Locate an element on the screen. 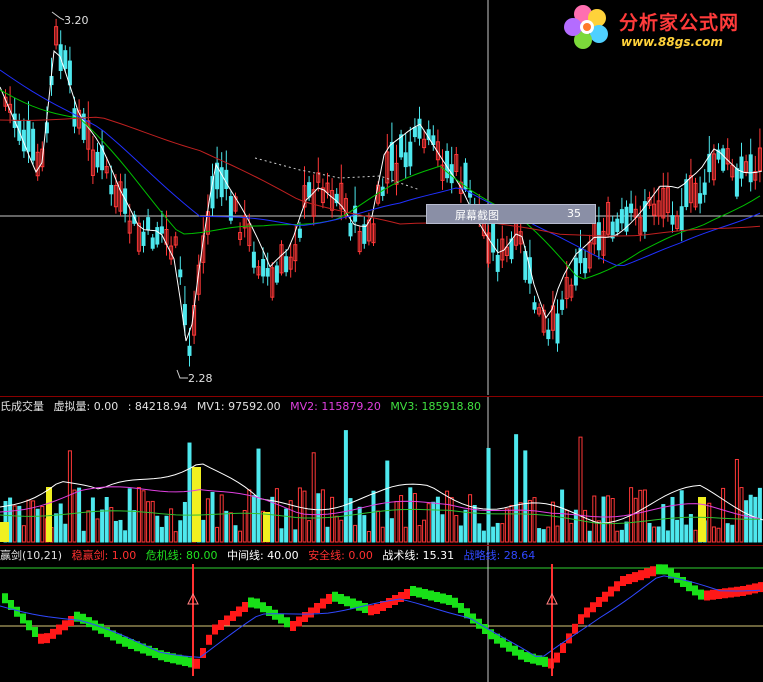 The image size is (763, 682). strategy-line is located at coordinates (380, 616).